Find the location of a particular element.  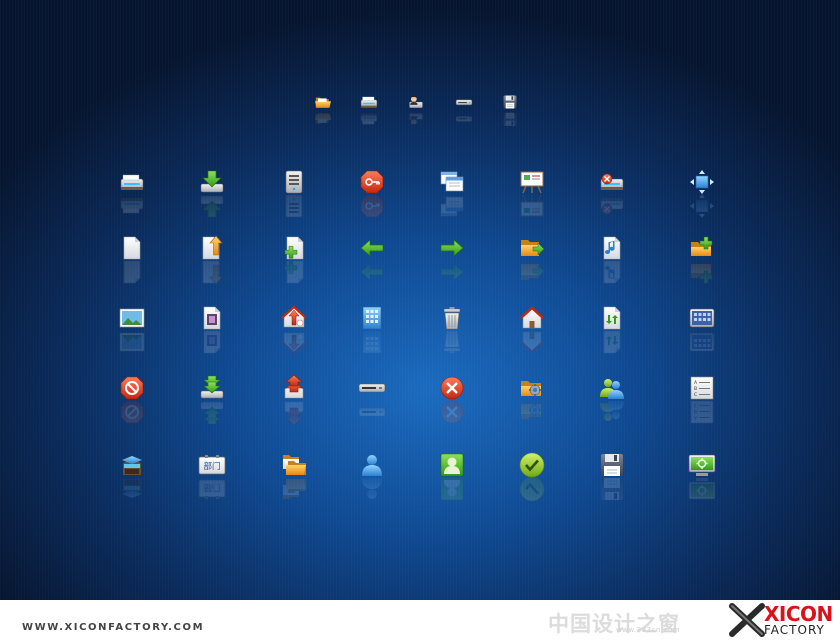

arrow-left-icon is located at coordinates (372, 260).